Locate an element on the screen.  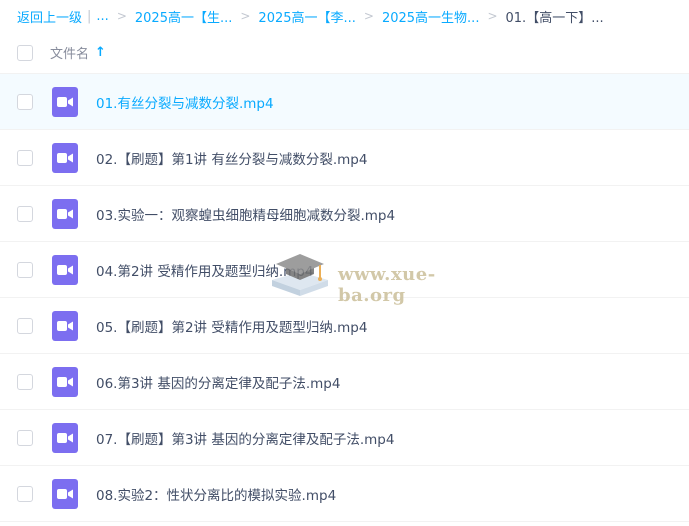
file-name: 04.第2讲 受精作用及题型归纳.mp4 is located at coordinates (204, 270).